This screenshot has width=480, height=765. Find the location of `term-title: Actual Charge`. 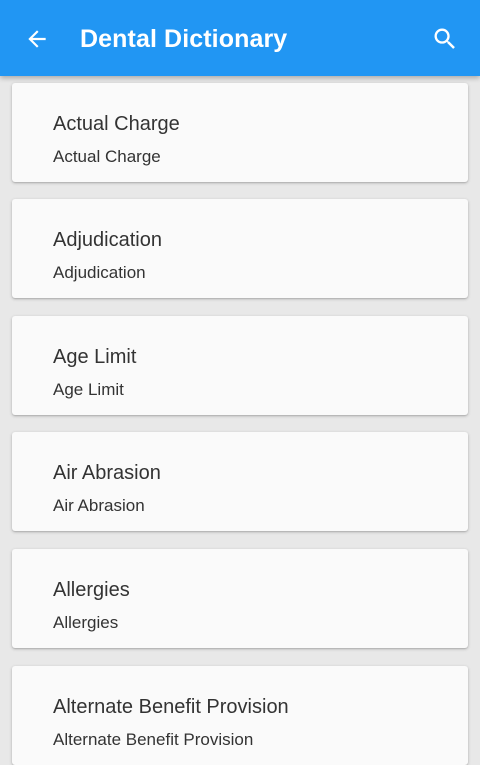

term-title: Actual Charge is located at coordinates (116, 124).